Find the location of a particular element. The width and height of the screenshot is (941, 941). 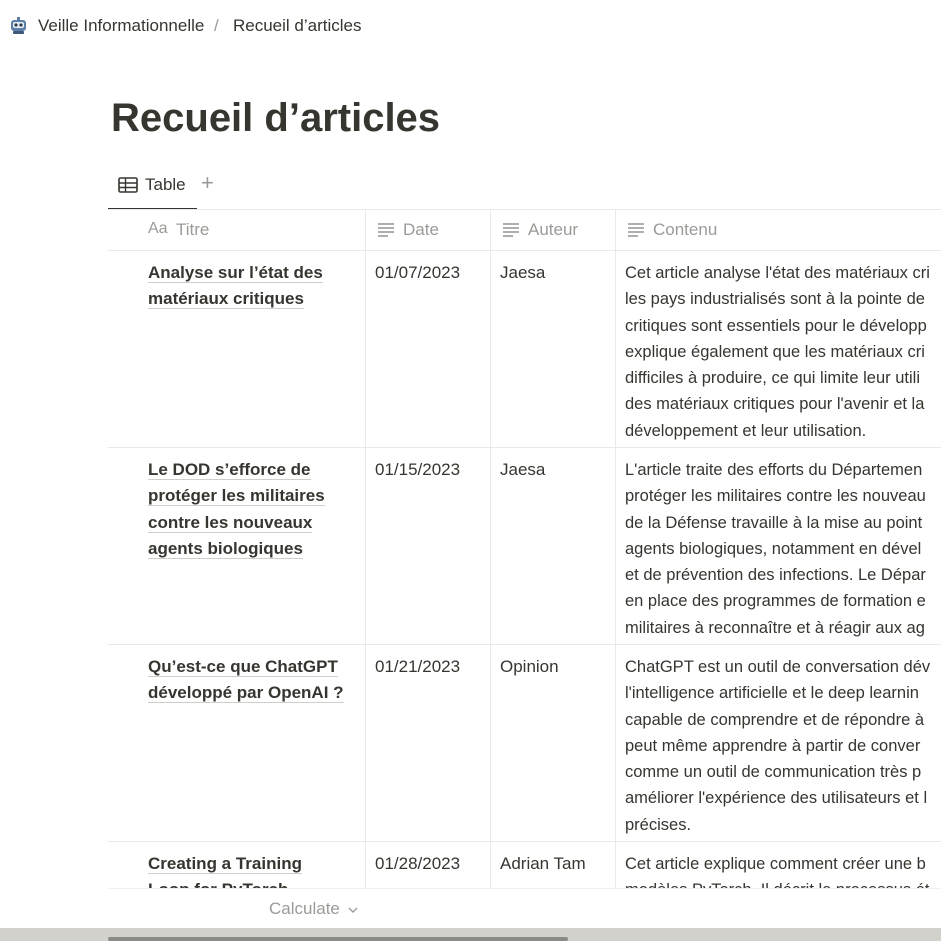

column-author-label: Auteur is located at coordinates (553, 229).